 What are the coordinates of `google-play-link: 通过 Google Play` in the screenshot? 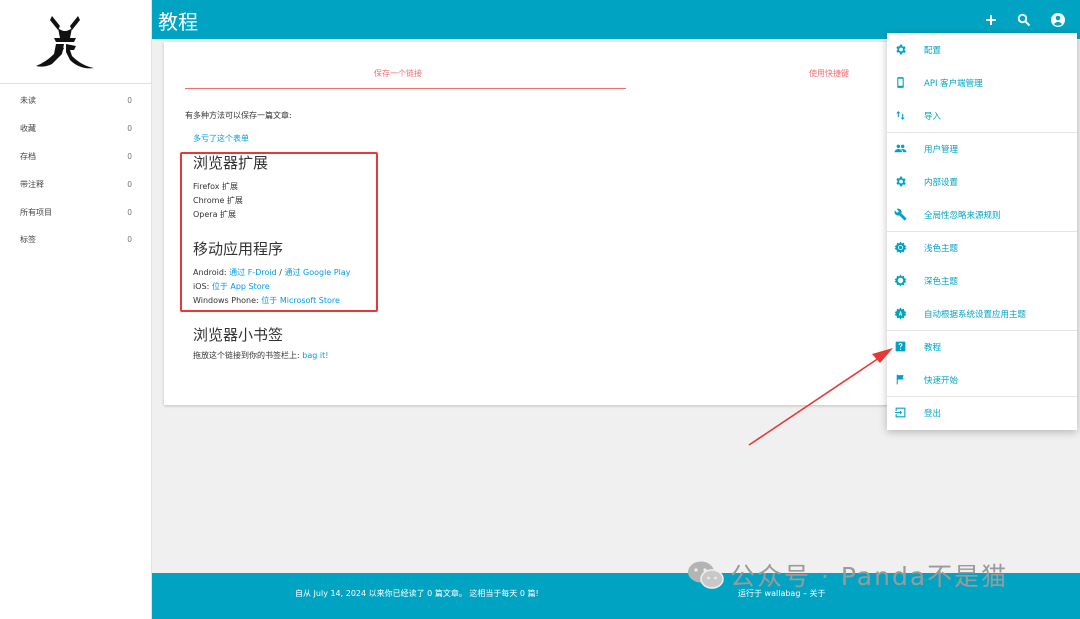 It's located at (317, 272).